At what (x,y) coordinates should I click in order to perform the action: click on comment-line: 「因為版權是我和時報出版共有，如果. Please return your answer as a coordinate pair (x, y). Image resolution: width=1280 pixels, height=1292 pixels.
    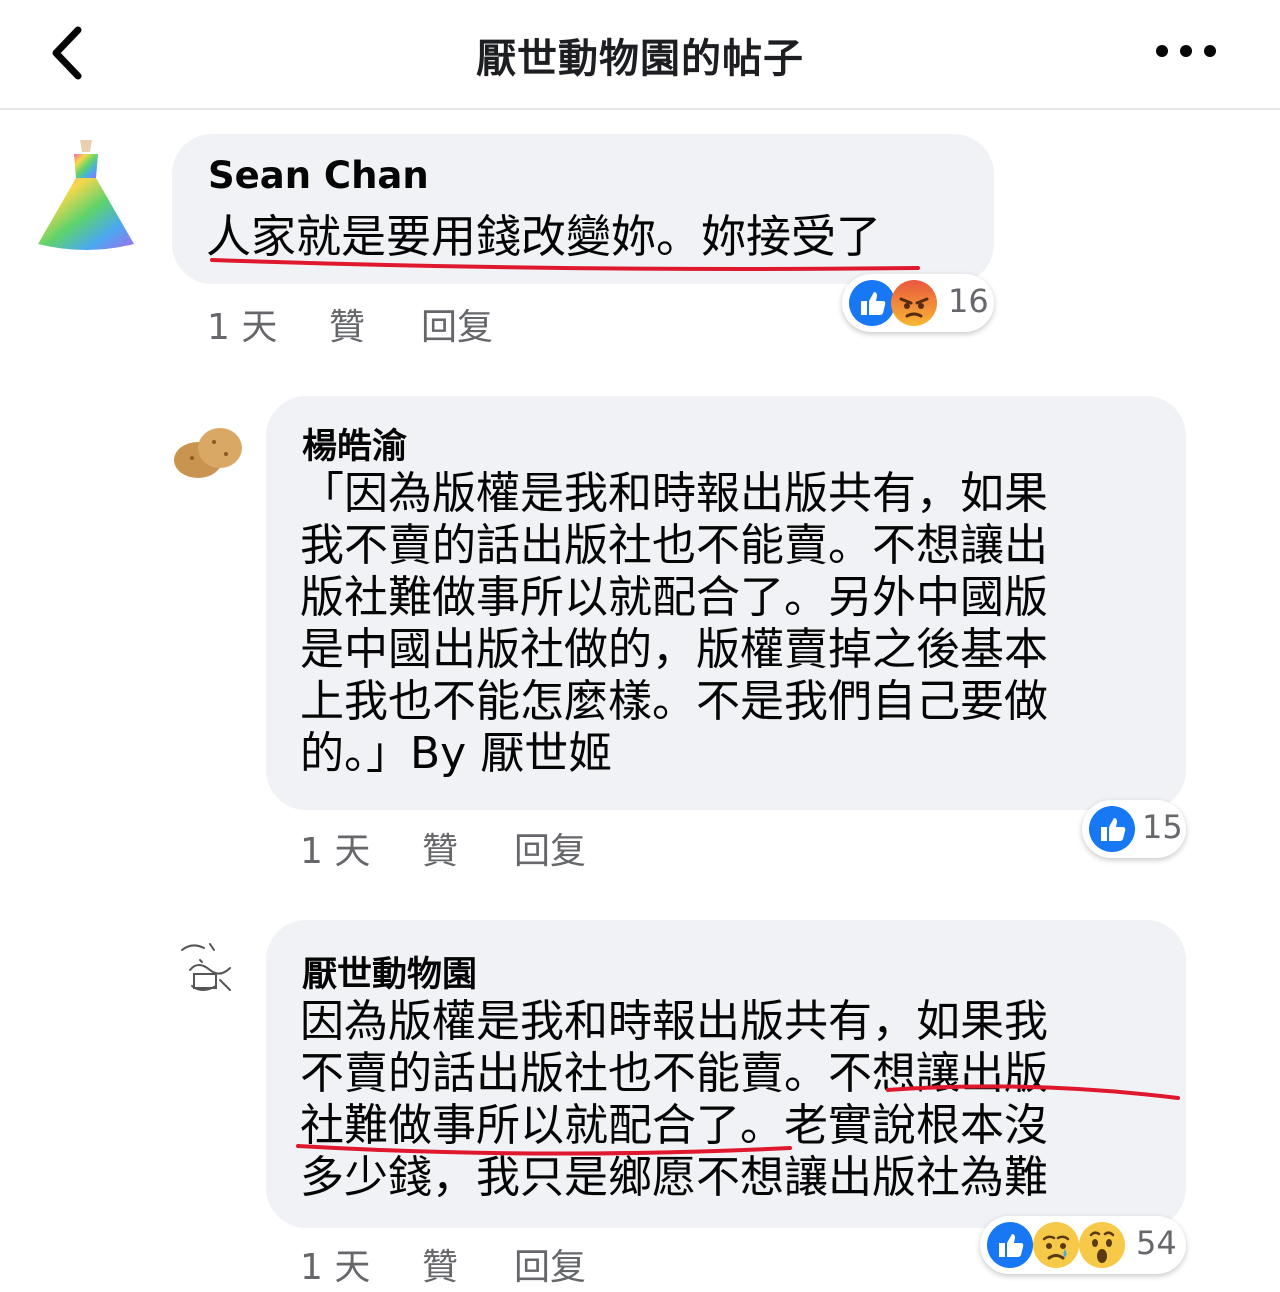
    Looking at the image, I should click on (674, 493).